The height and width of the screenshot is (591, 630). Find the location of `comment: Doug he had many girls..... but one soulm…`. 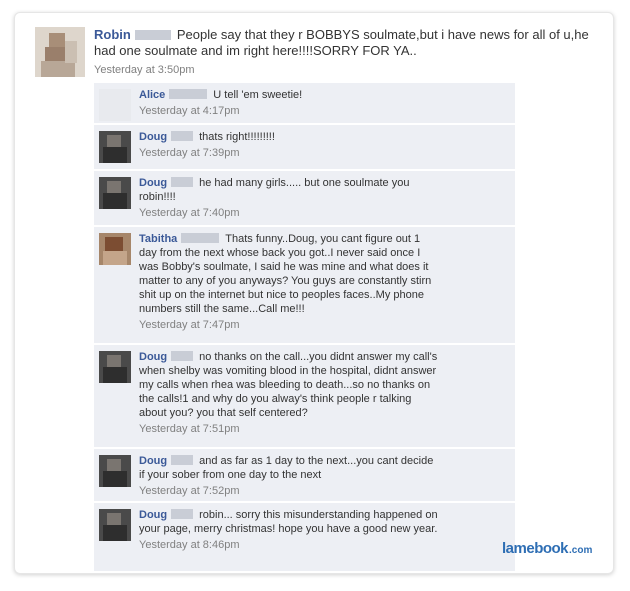

comment: Doug he had many girls..... but one soulm… is located at coordinates (304, 198).